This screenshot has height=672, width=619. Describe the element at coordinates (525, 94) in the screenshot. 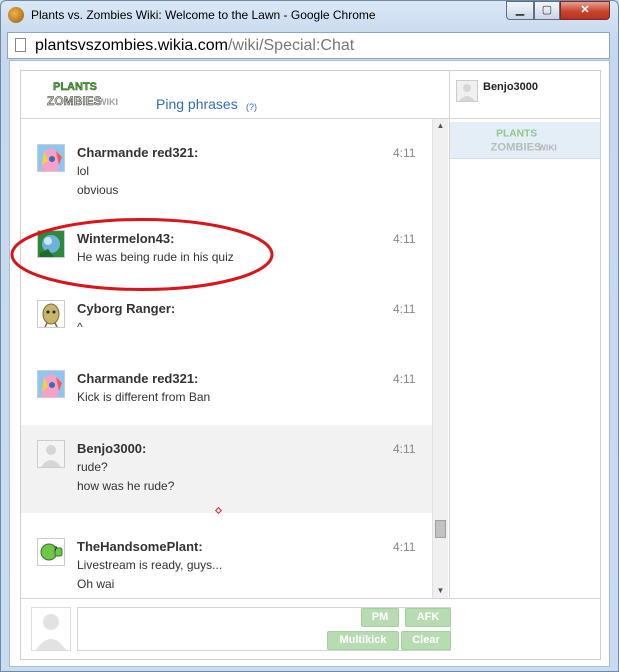

I see `current-user-panel: Benjo3000` at that location.